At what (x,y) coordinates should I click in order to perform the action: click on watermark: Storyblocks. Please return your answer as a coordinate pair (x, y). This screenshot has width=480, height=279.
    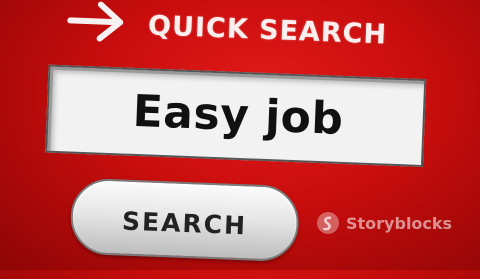
    Looking at the image, I should click on (384, 223).